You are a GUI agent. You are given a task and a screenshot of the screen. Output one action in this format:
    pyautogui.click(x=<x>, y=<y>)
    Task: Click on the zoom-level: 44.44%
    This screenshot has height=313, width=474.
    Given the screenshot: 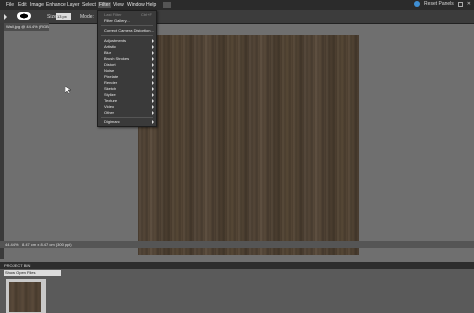 What is the action you would take?
    pyautogui.click(x=12, y=244)
    